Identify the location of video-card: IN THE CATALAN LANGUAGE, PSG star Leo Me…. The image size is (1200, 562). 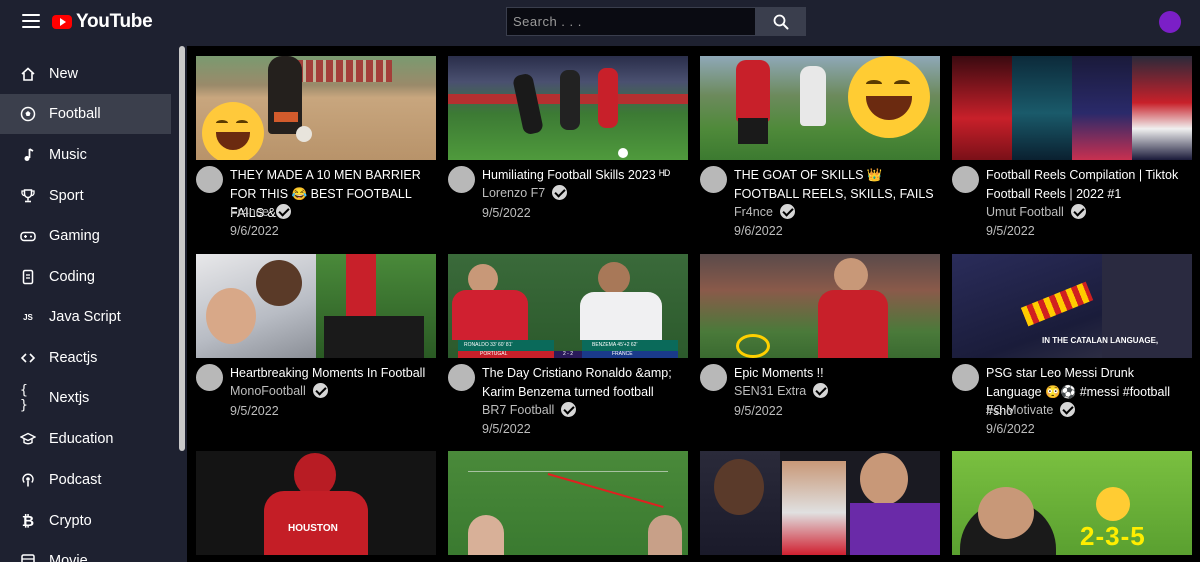
(1072, 349).